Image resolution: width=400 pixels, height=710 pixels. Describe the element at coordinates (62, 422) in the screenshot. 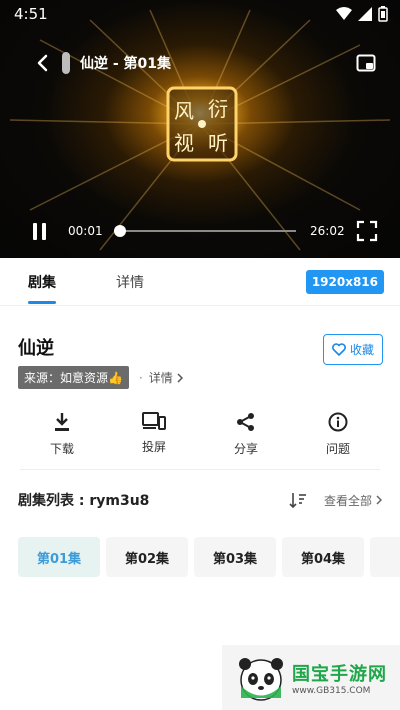

I see `download-icon` at that location.